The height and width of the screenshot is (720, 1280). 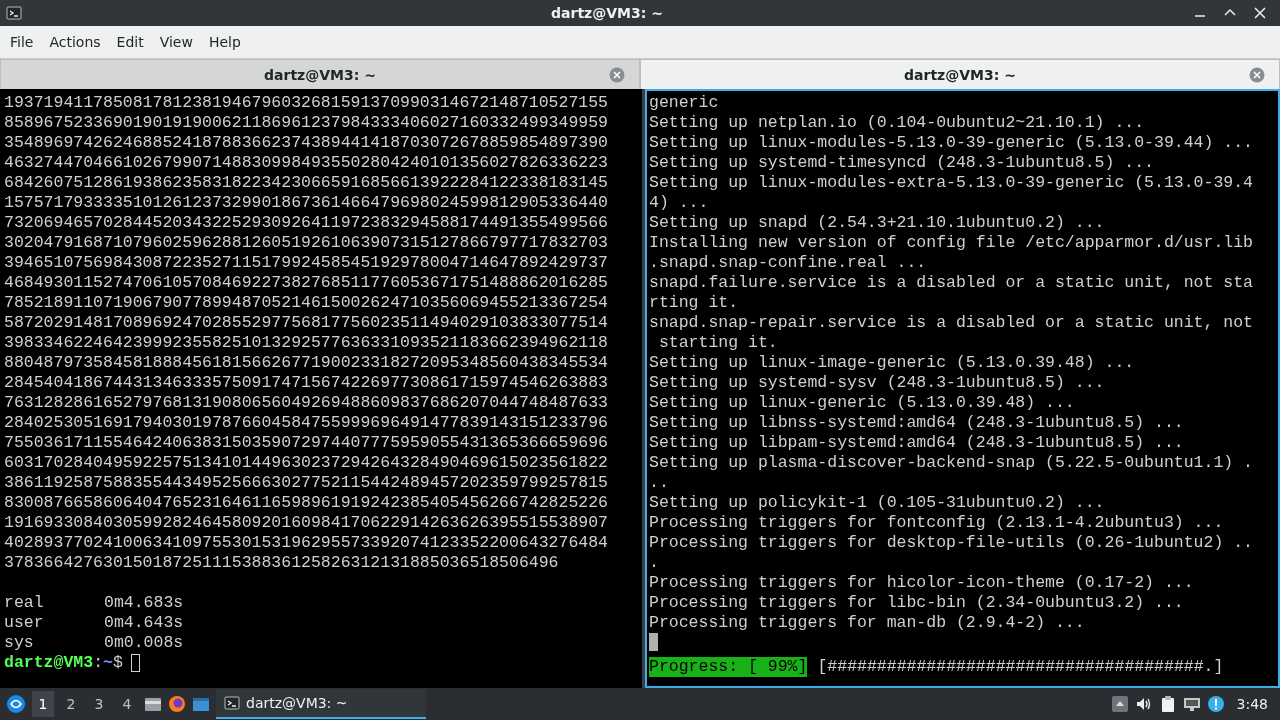 I want to click on start-menu-icon, so click(x=16, y=704).